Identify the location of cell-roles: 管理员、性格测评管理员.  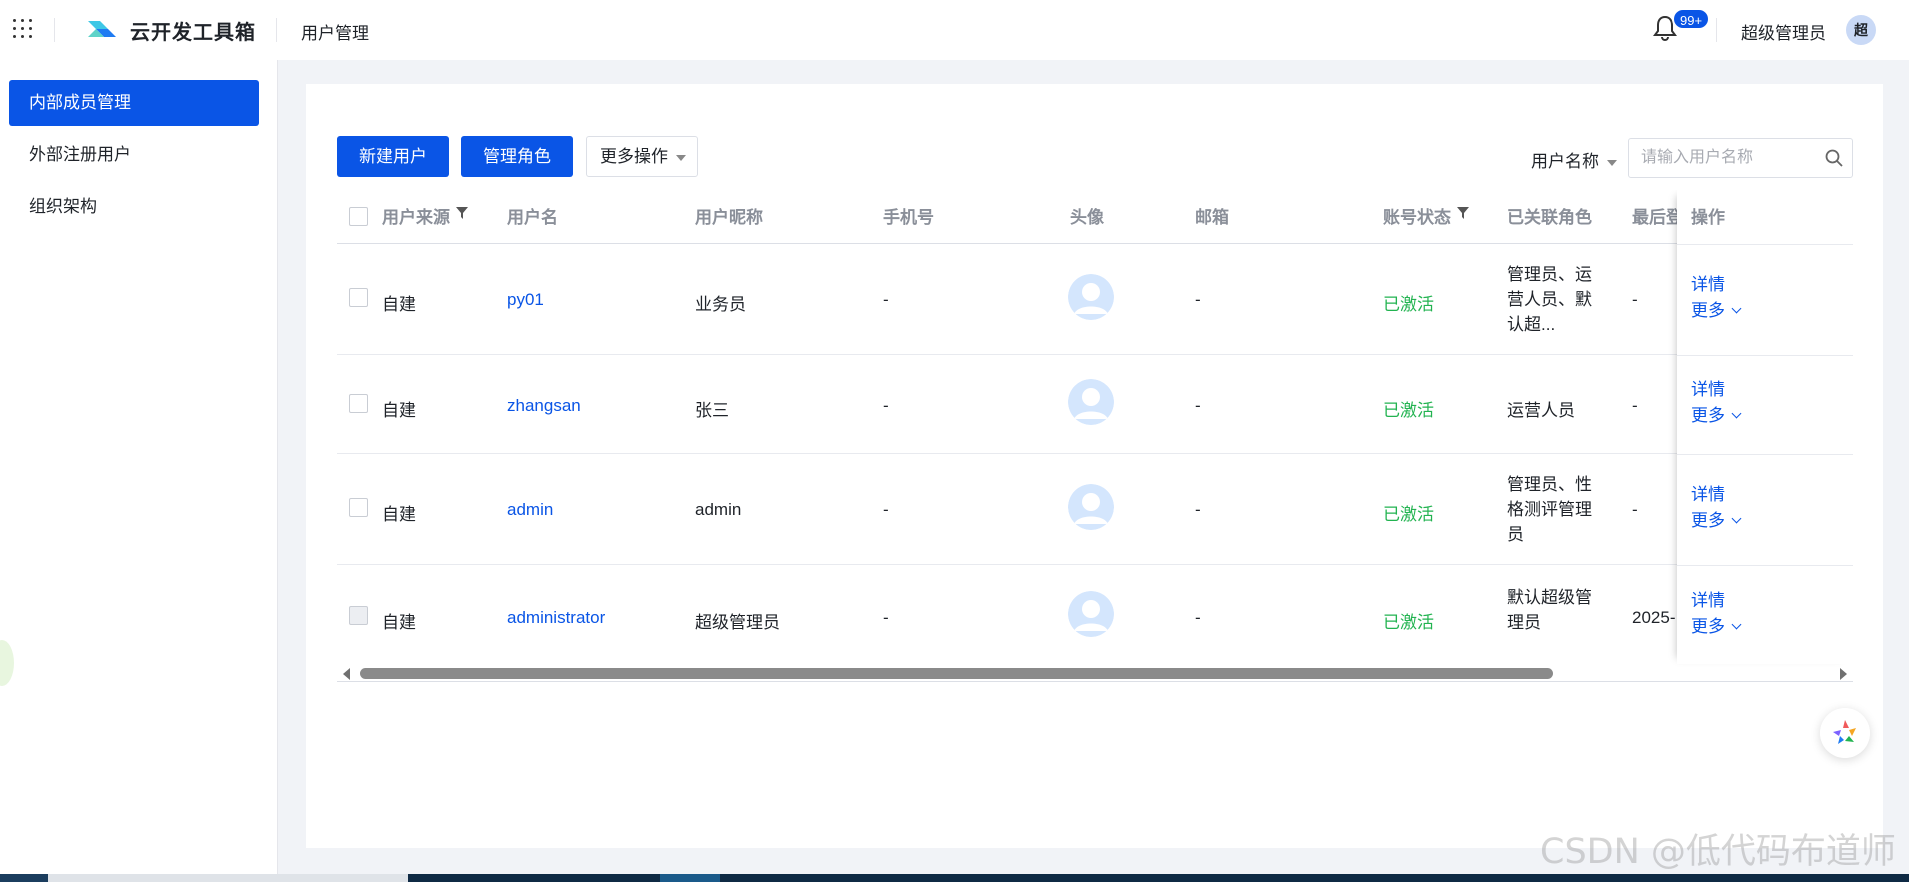
(1549, 509).